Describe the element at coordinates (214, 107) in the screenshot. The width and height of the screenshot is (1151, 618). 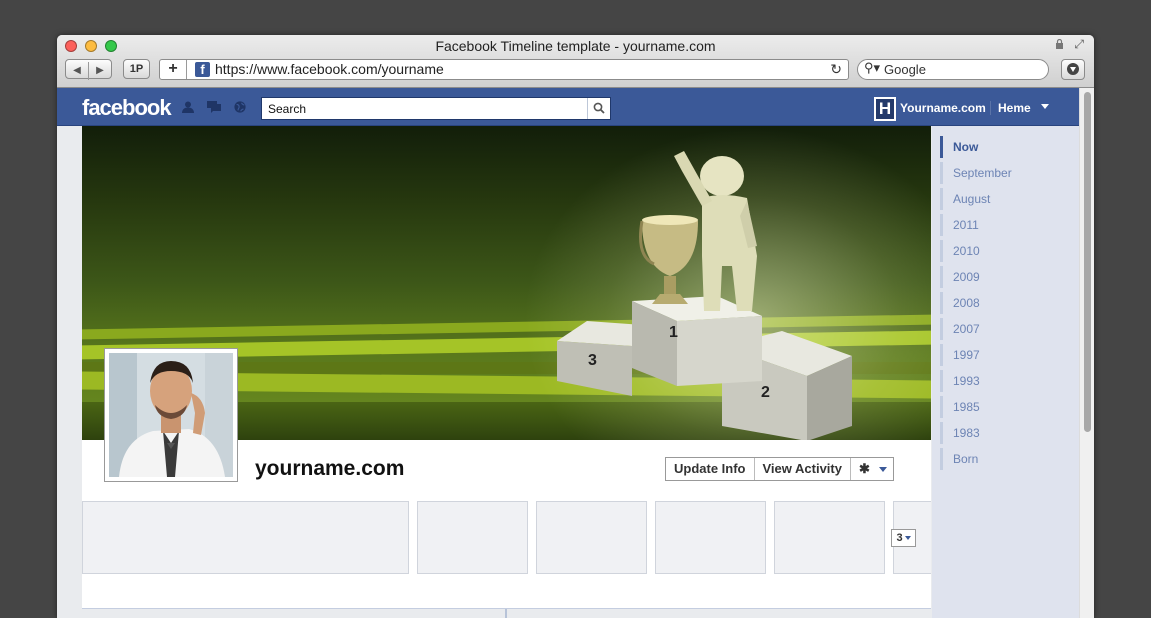
I see `messages-icon` at that location.